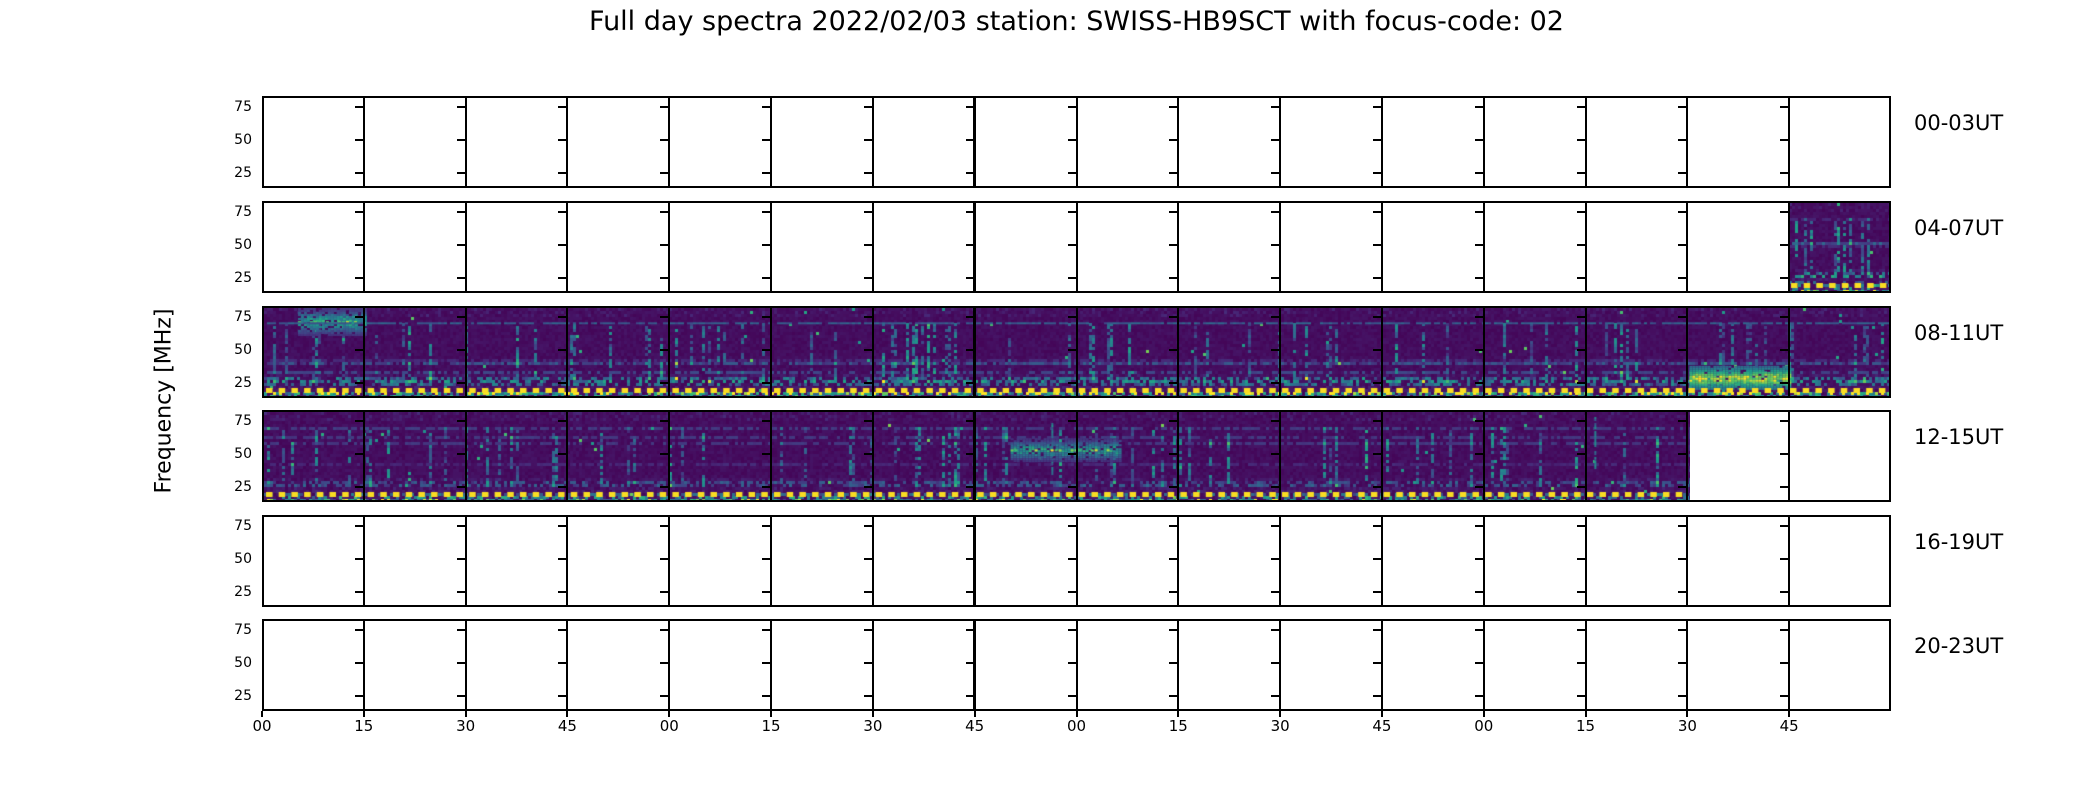 This screenshot has width=2100, height=800. What do you see at coordinates (243, 454) in the screenshot?
I see `y-tick-label: 50` at bounding box center [243, 454].